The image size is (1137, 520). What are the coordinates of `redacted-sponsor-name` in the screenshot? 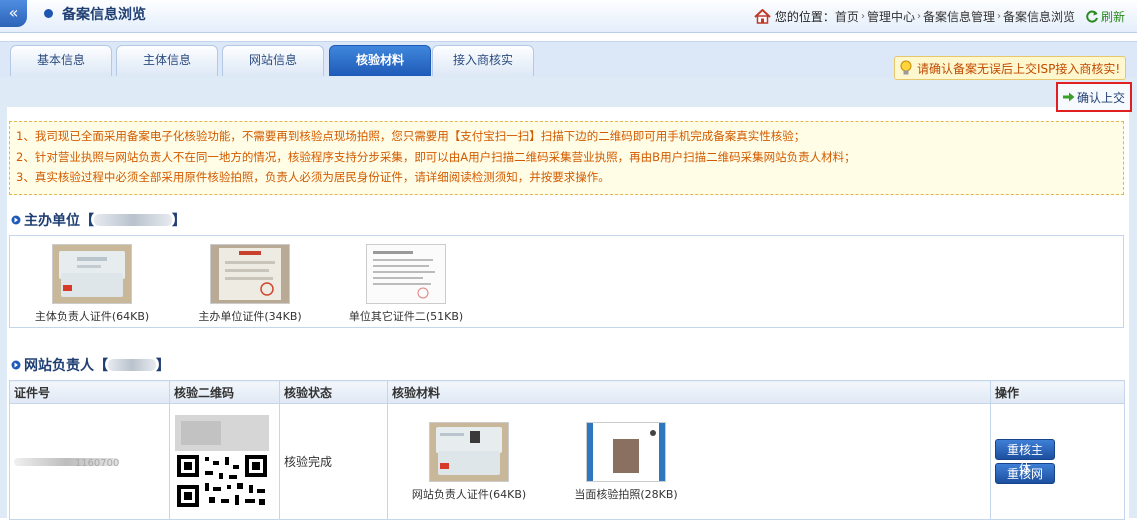 It's located at (133, 220).